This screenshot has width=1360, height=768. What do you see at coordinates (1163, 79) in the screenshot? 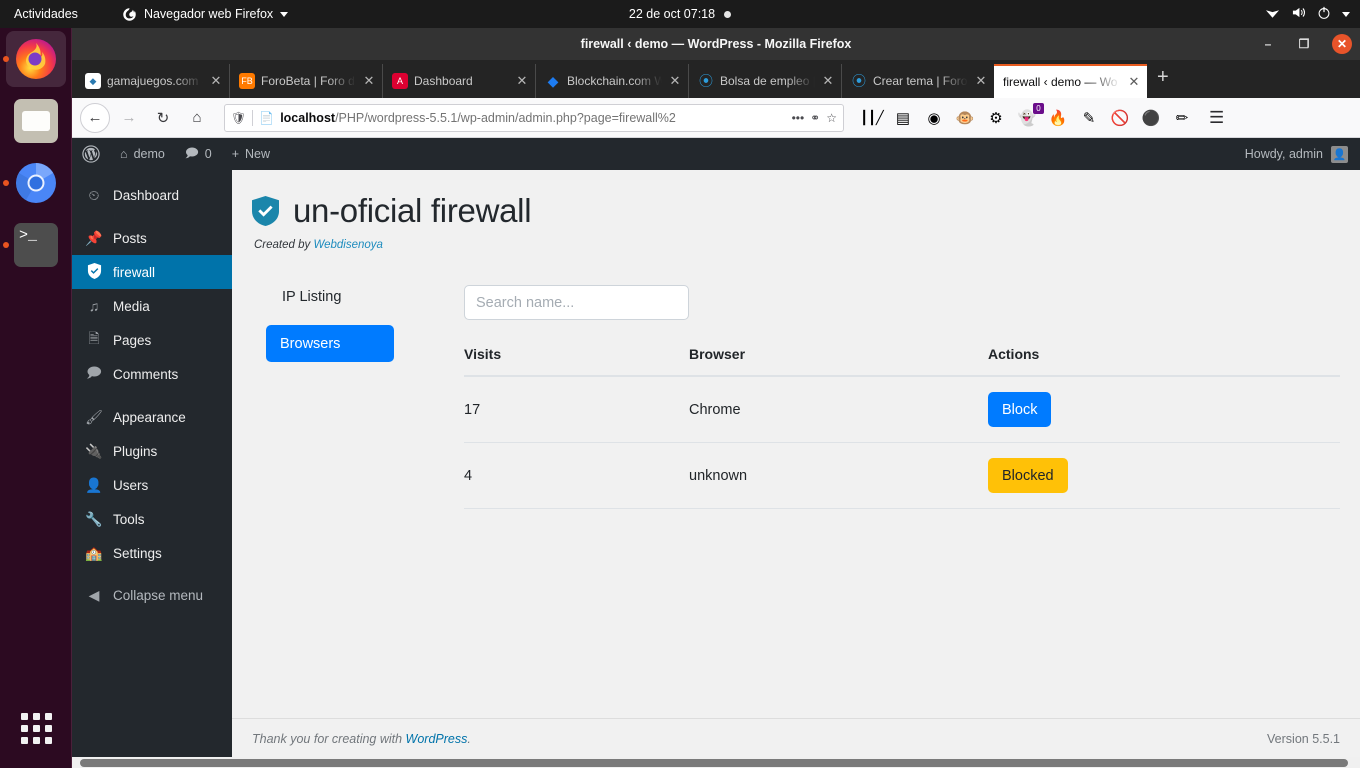
I see `new-tab-button: +` at bounding box center [1163, 79].